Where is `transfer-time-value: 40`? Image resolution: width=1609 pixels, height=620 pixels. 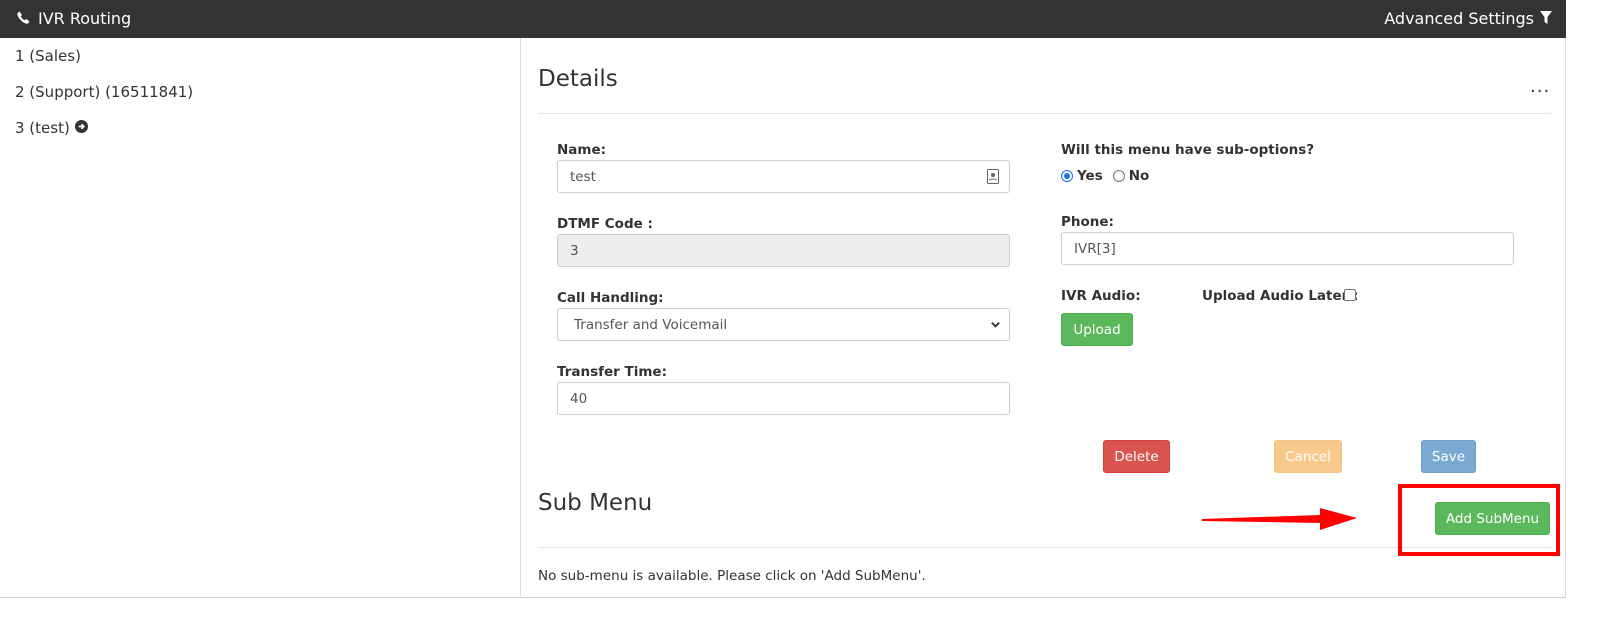 transfer-time-value: 40 is located at coordinates (579, 398).